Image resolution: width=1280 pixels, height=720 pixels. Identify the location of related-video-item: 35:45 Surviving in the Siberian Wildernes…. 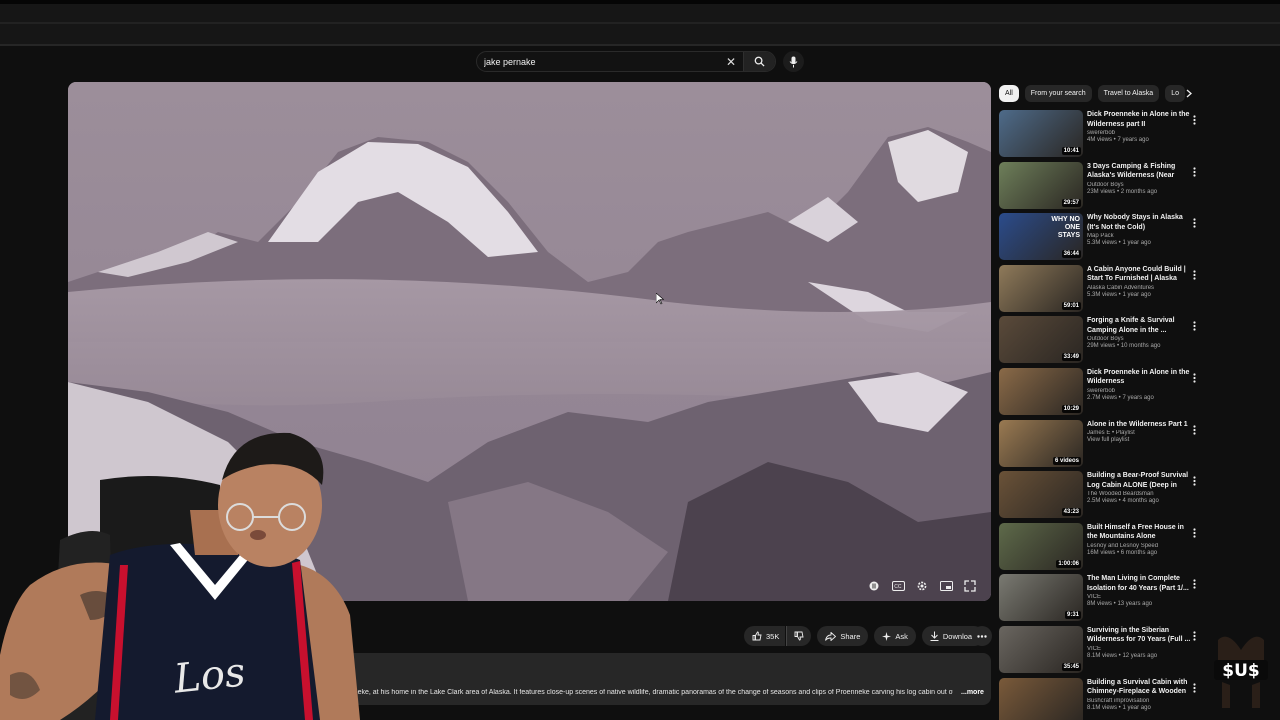
(1104, 651).